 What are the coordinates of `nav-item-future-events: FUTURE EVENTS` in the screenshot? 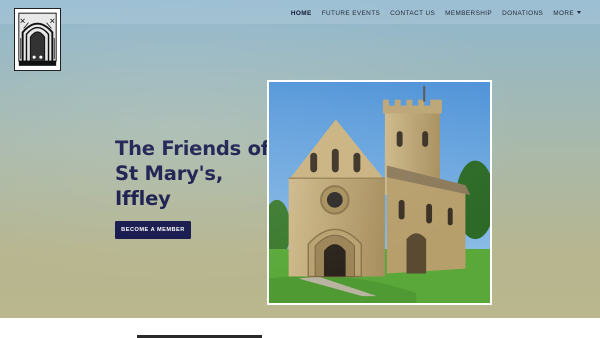 It's located at (351, 14).